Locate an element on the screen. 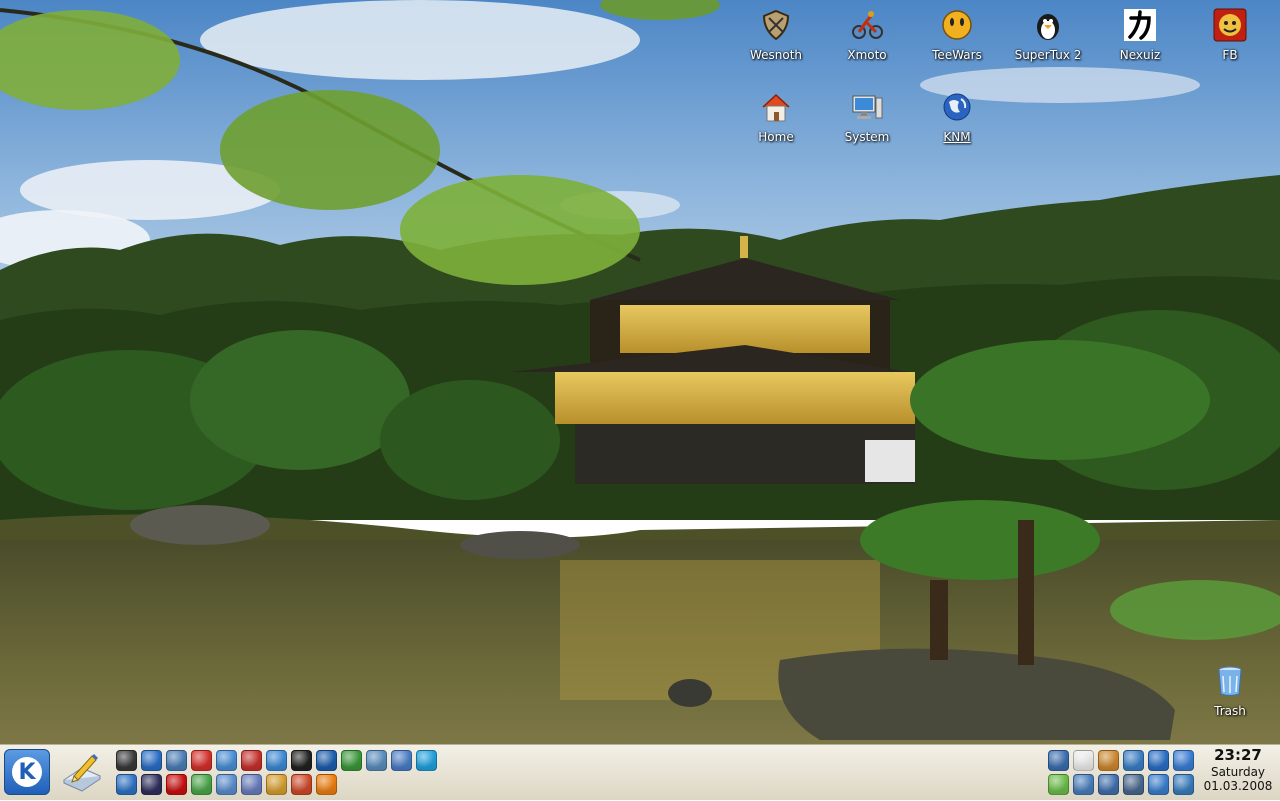  notepad-pencil-icon is located at coordinates (82, 773).